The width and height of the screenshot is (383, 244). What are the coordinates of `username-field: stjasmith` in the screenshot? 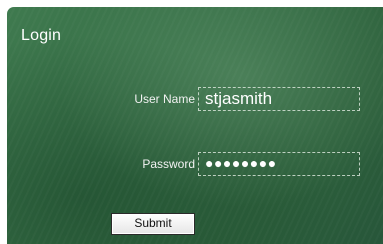 It's located at (279, 99).